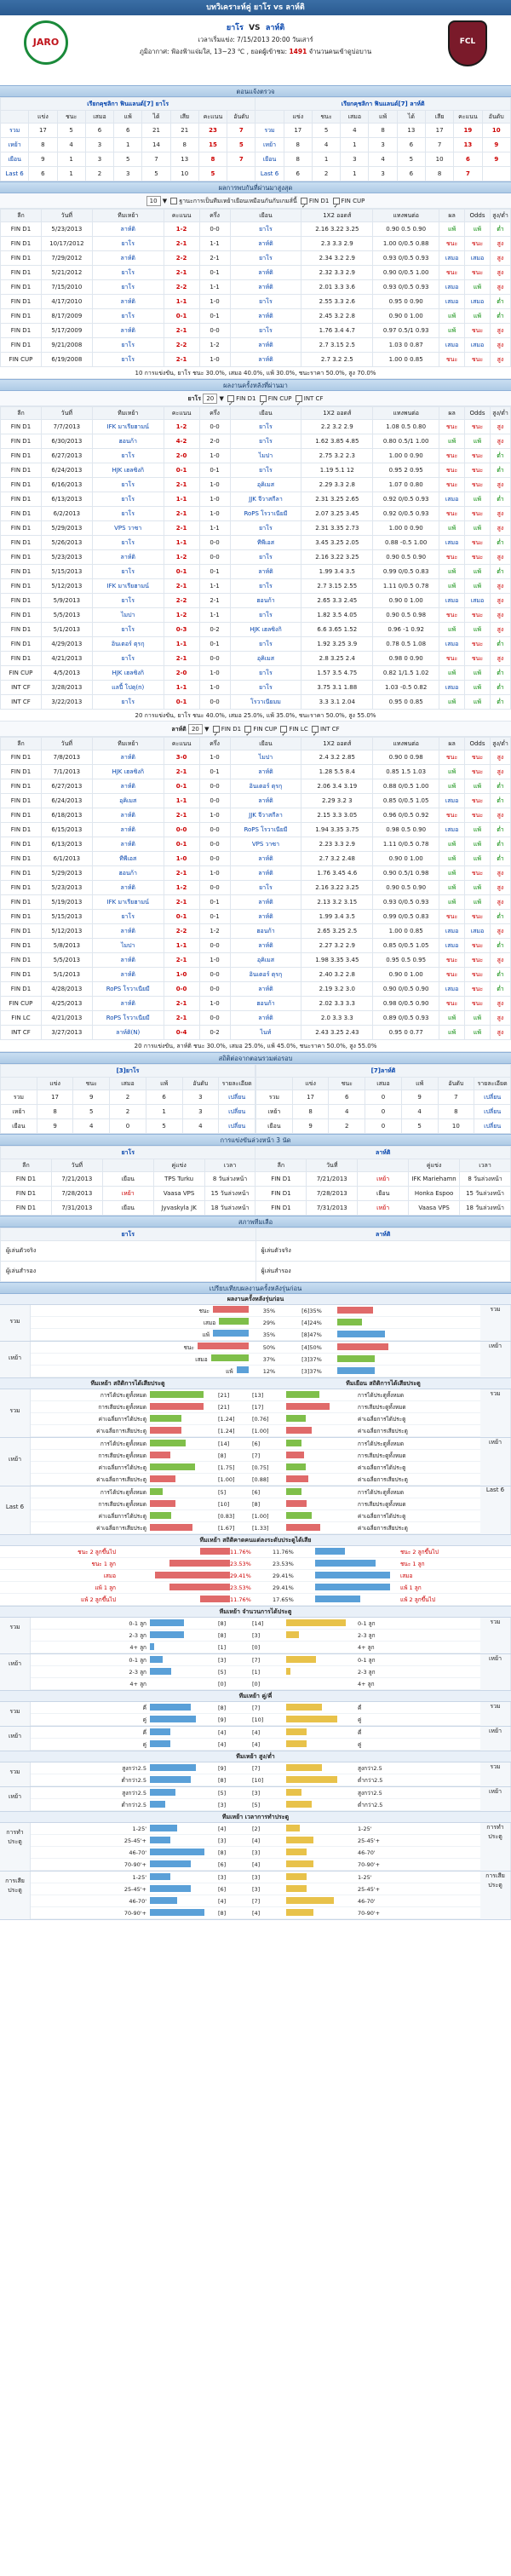 Image resolution: width=511 pixels, height=2576 pixels. I want to click on match-cell: 1.00 0 0.90, so click(406, 528).